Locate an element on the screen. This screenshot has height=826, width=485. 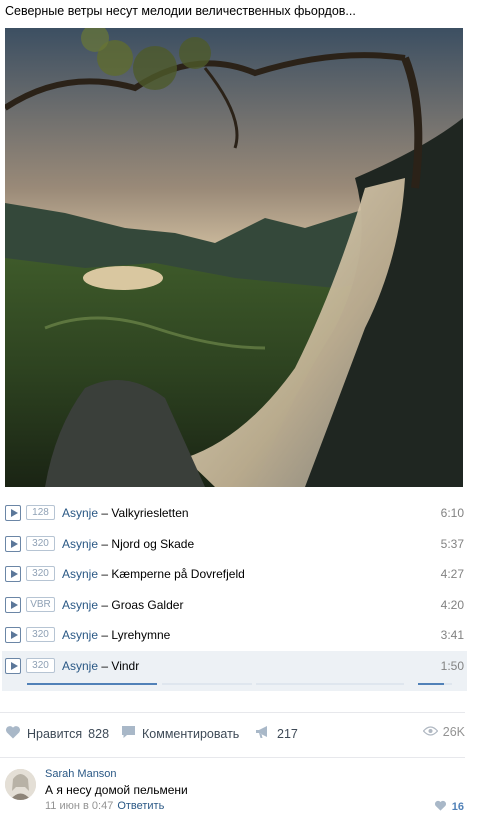
playback-progress is located at coordinates (92, 683).